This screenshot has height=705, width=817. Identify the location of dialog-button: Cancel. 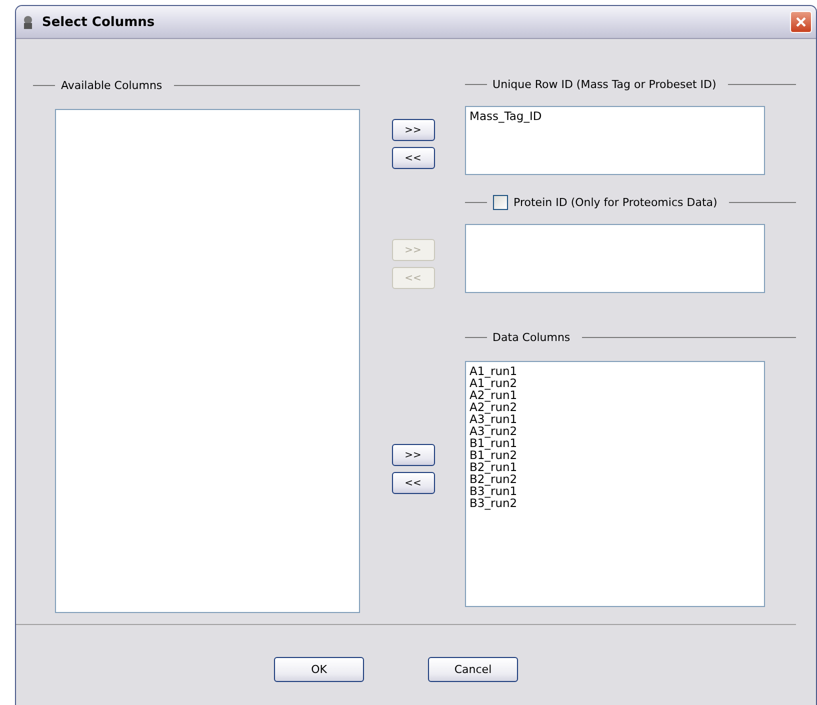
(473, 669).